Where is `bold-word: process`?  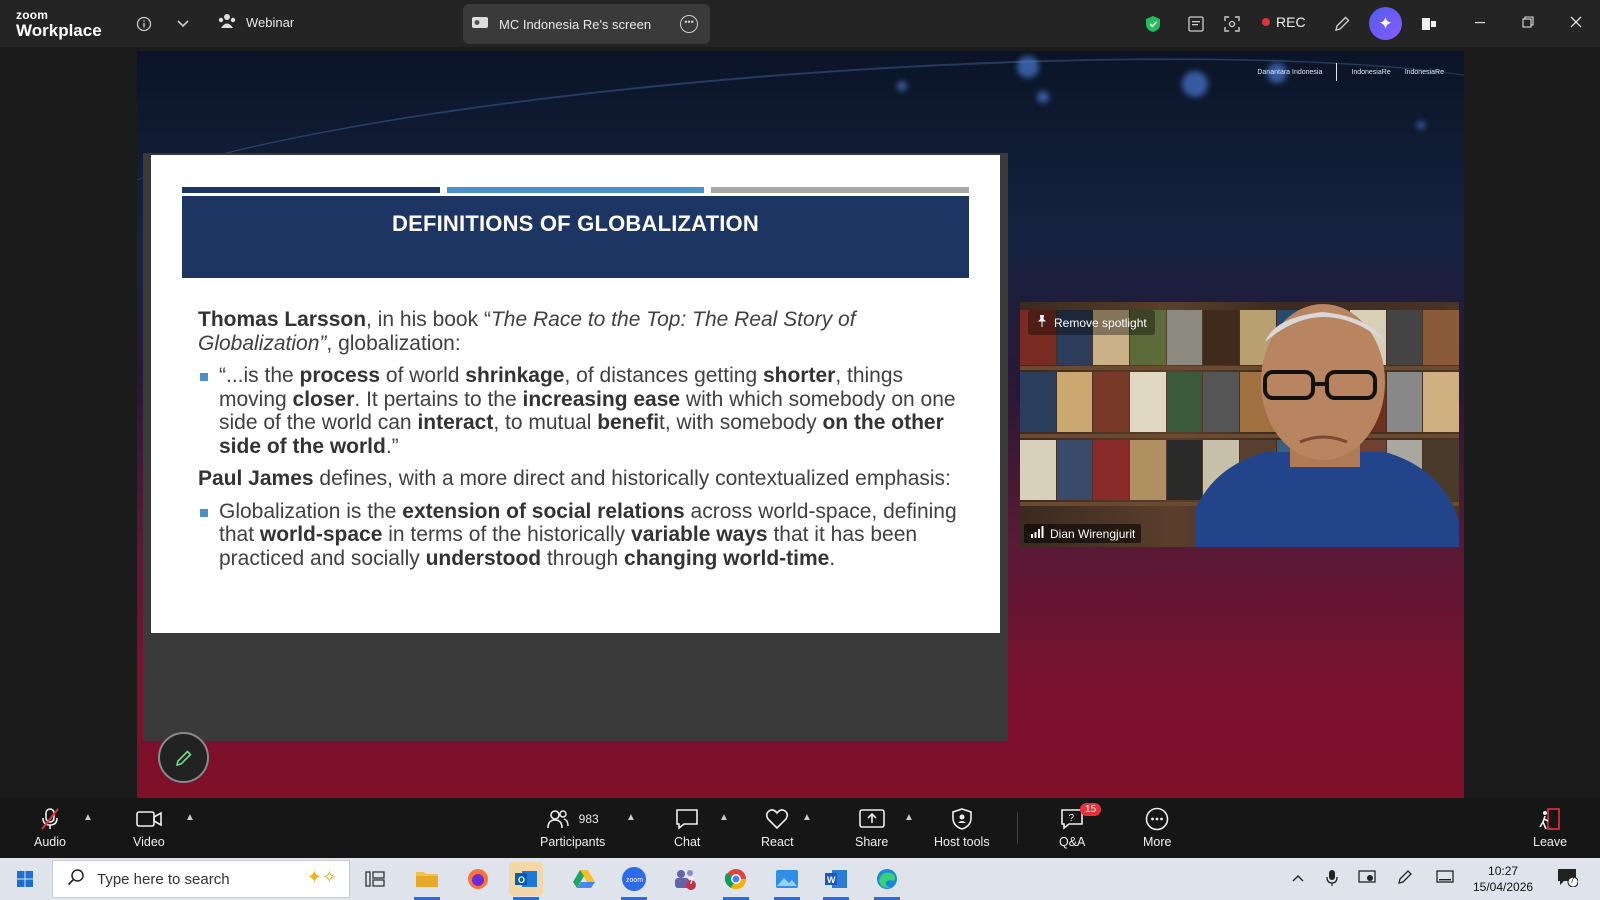 bold-word: process is located at coordinates (340, 375).